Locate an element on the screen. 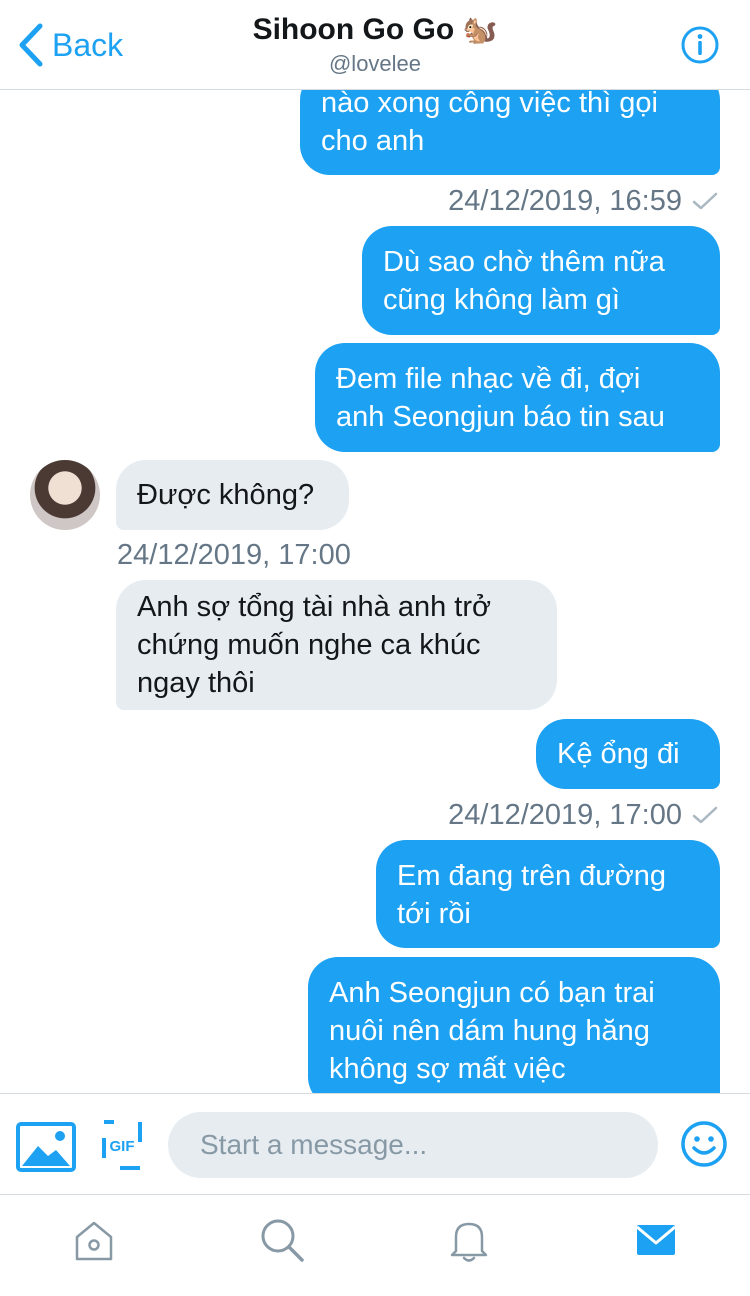  message-bubble-outgoing: nào xong công việc thì gọi cho anh is located at coordinates (510, 132).